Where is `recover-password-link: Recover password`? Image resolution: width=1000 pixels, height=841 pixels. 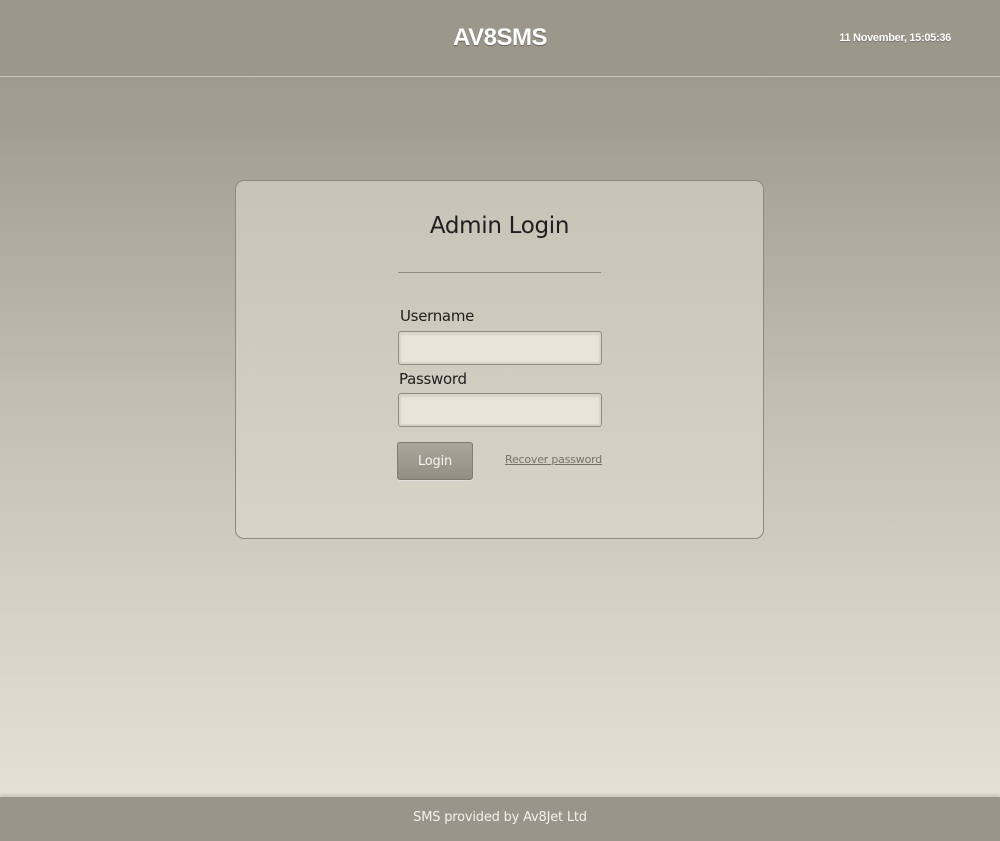 recover-password-link: Recover password is located at coordinates (553, 459).